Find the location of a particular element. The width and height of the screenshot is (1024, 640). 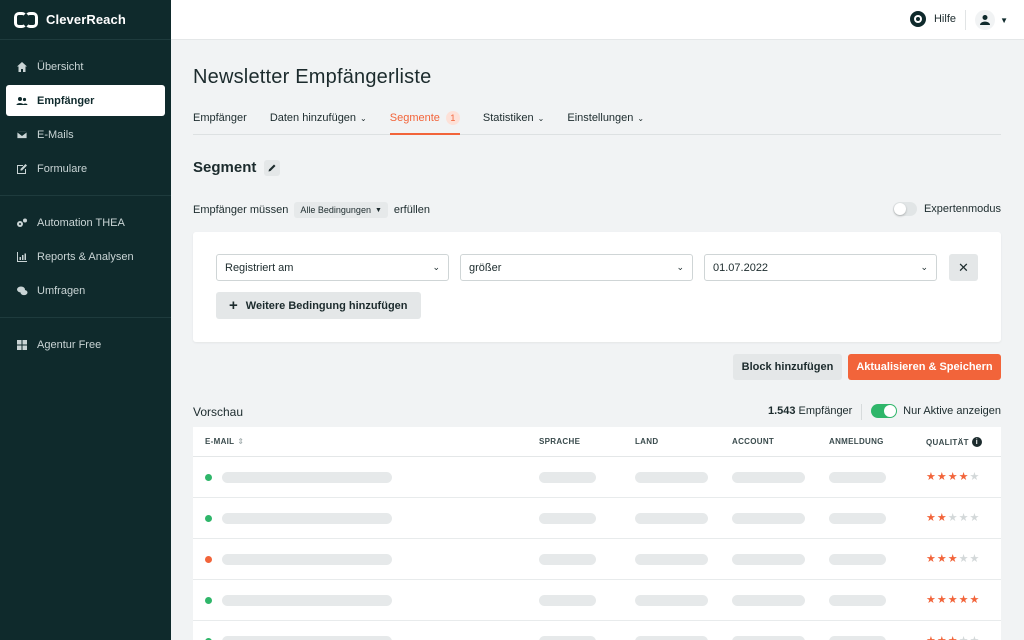

condition-operator-select: größer ⌄ is located at coordinates (576, 267).